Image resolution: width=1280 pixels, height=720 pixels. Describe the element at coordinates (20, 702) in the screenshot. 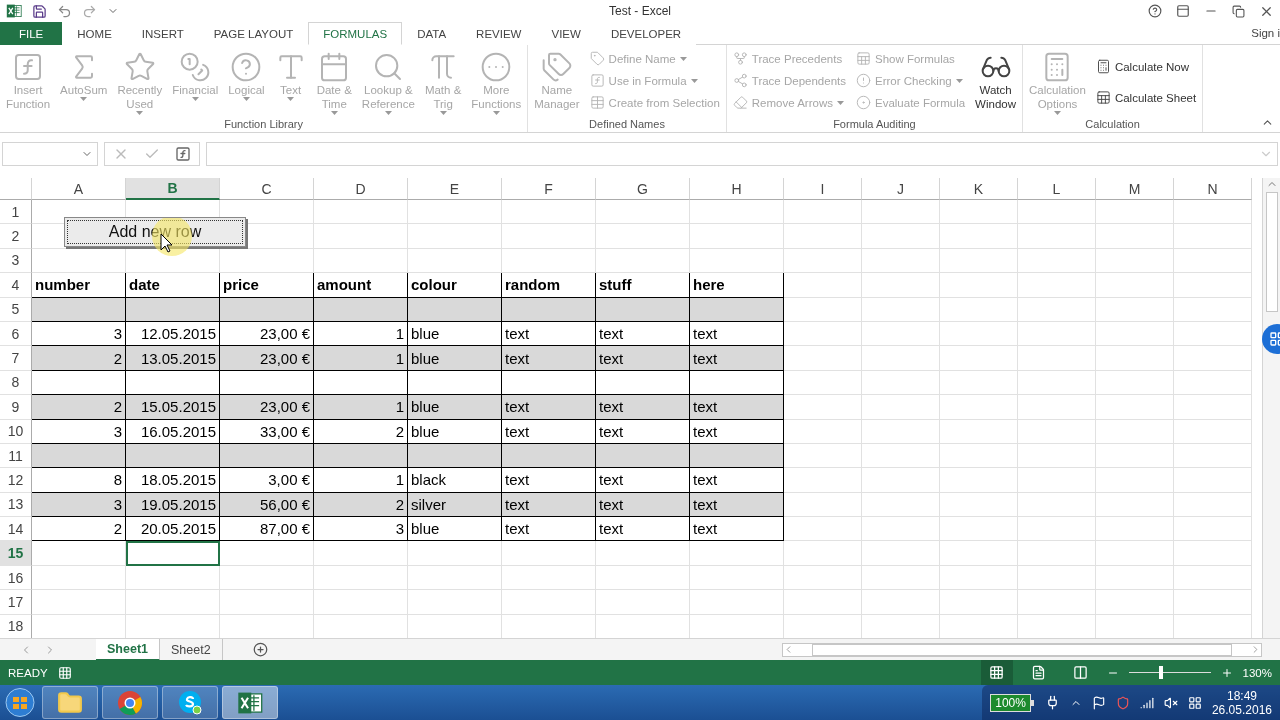

I see `start-orb-icon` at that location.